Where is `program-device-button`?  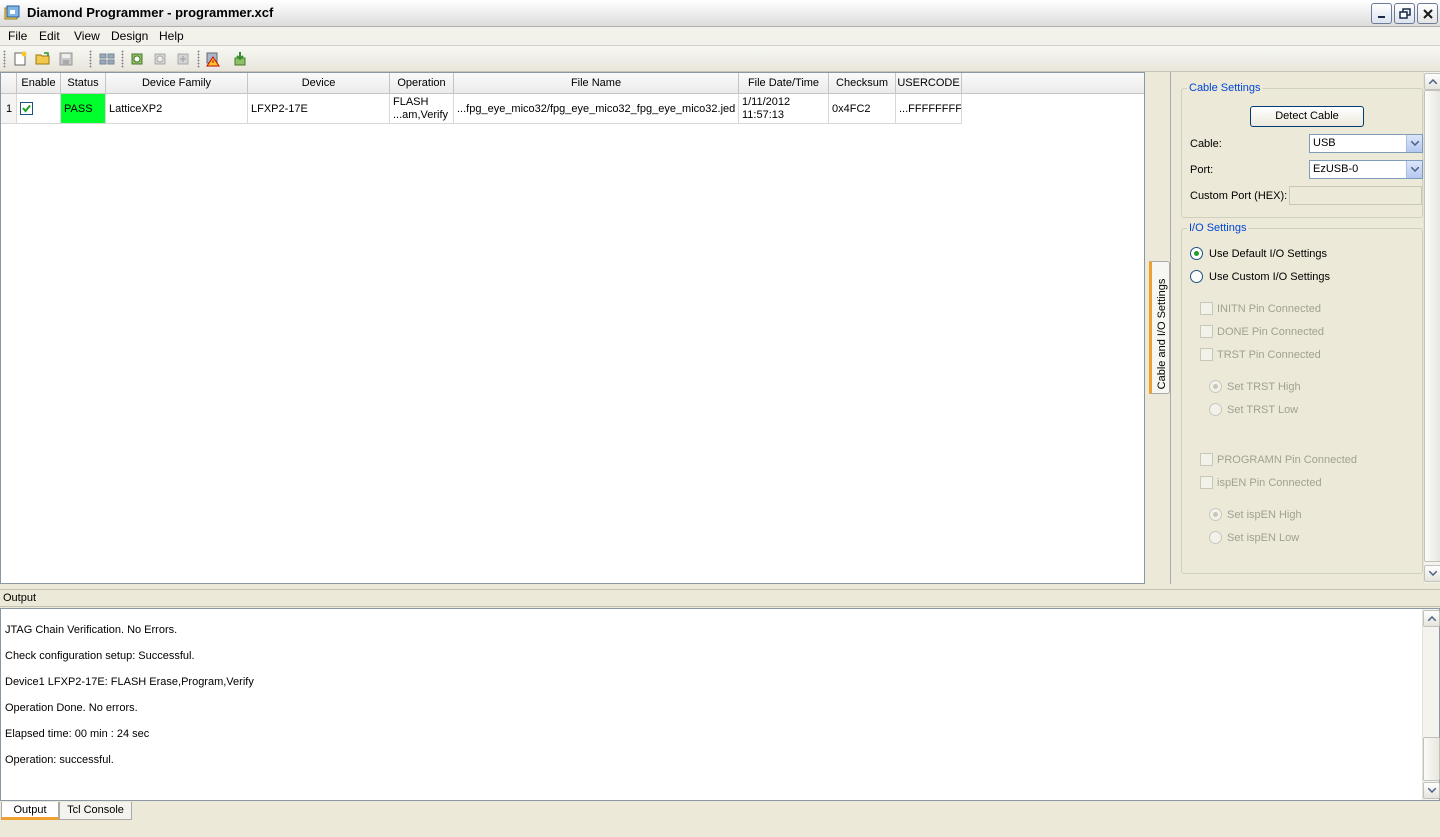 program-device-button is located at coordinates (137, 59).